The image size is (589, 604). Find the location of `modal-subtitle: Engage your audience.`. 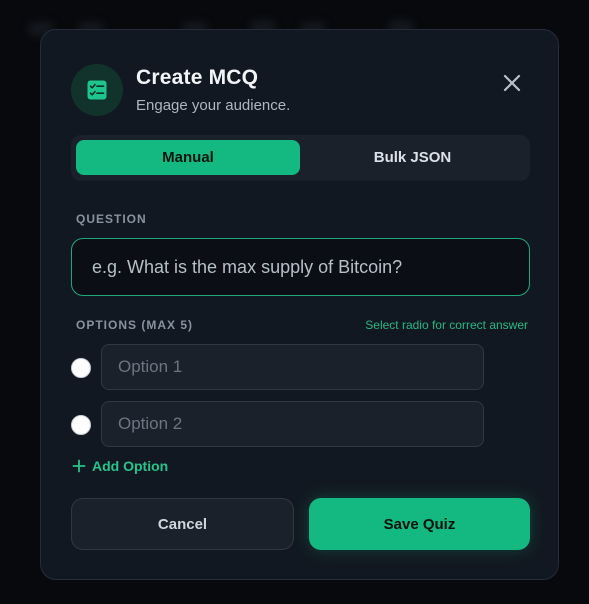

modal-subtitle: Engage your audience. is located at coordinates (213, 105).